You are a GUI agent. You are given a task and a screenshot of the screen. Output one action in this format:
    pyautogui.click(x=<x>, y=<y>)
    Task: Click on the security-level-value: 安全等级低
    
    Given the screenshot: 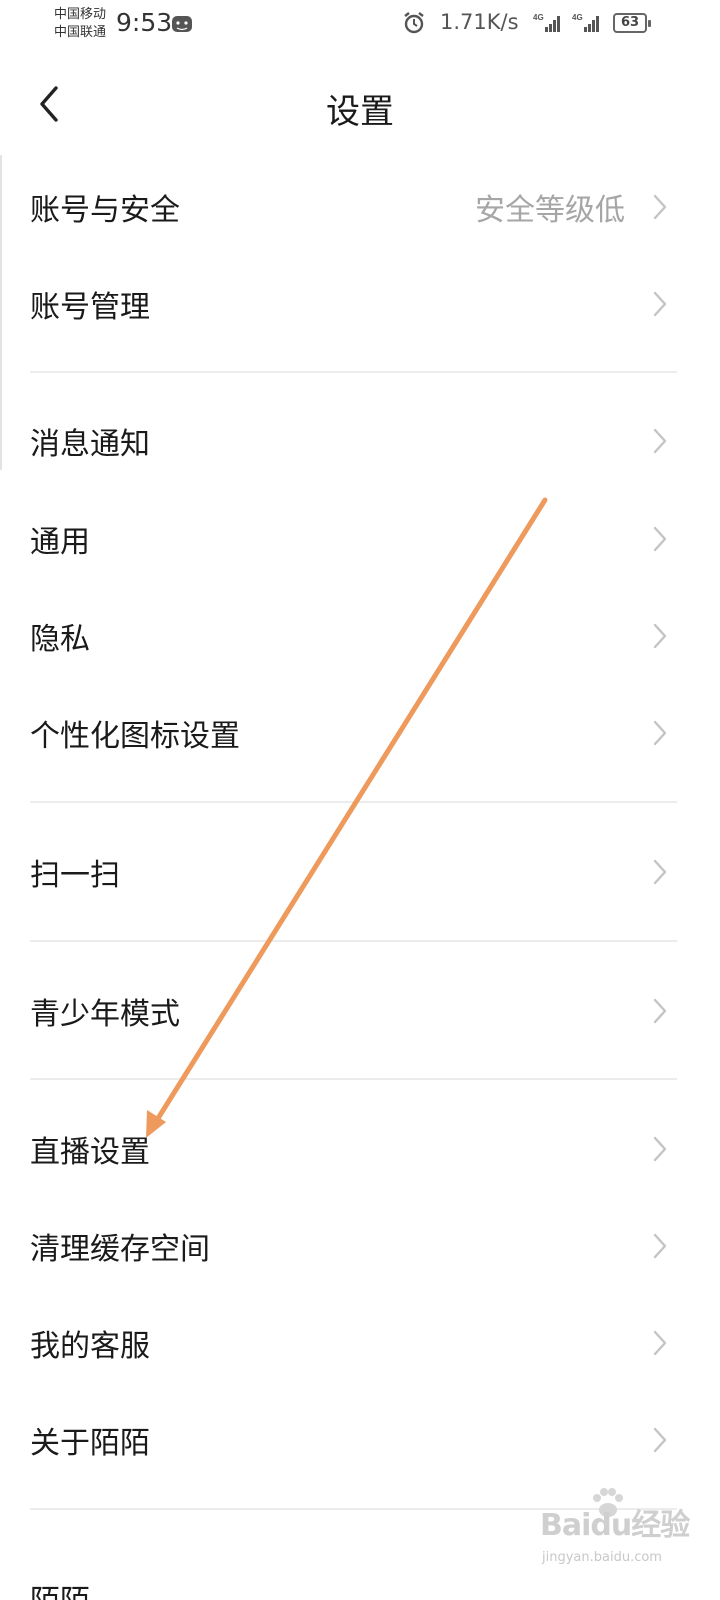 What is the action you would take?
    pyautogui.click(x=550, y=210)
    